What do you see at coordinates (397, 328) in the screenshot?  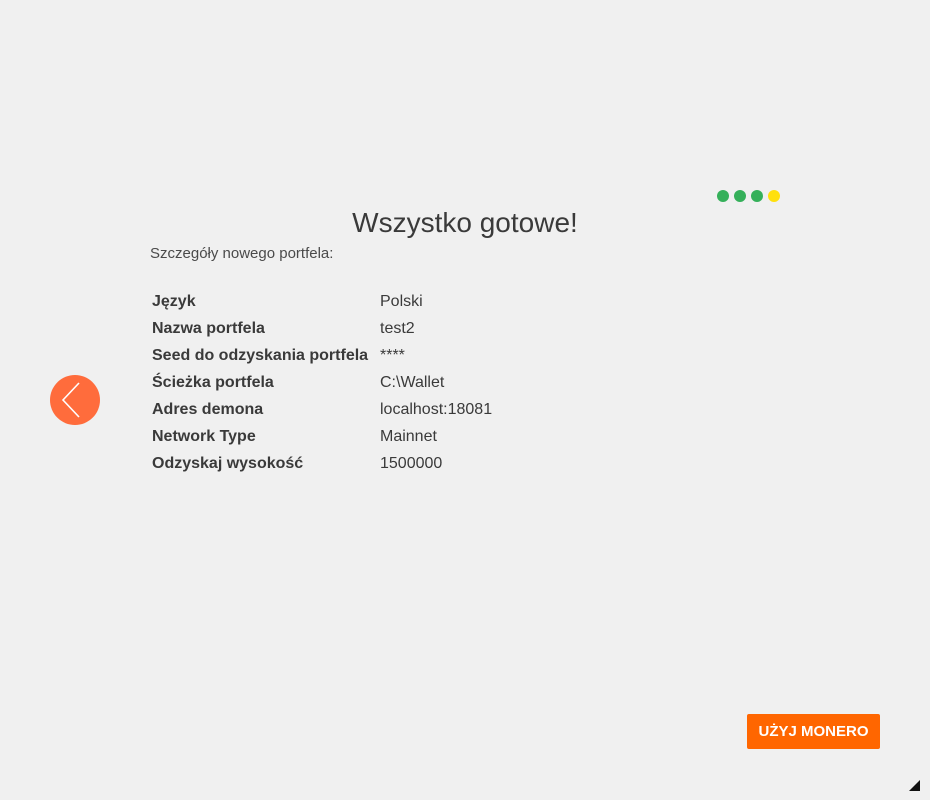 I see `detail-value: test2` at bounding box center [397, 328].